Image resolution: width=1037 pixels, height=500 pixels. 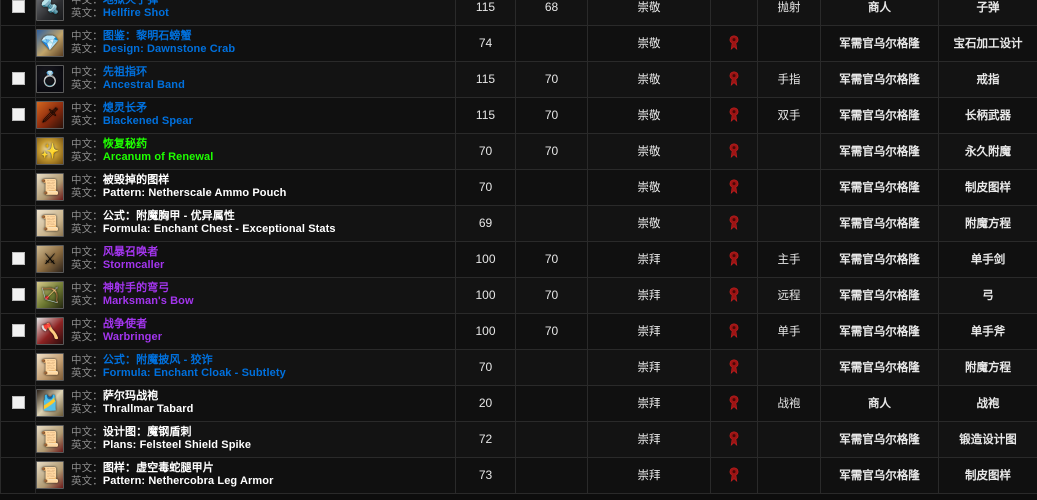 I want to click on item-name-en: Arcanum of Renewal, so click(x=158, y=157).